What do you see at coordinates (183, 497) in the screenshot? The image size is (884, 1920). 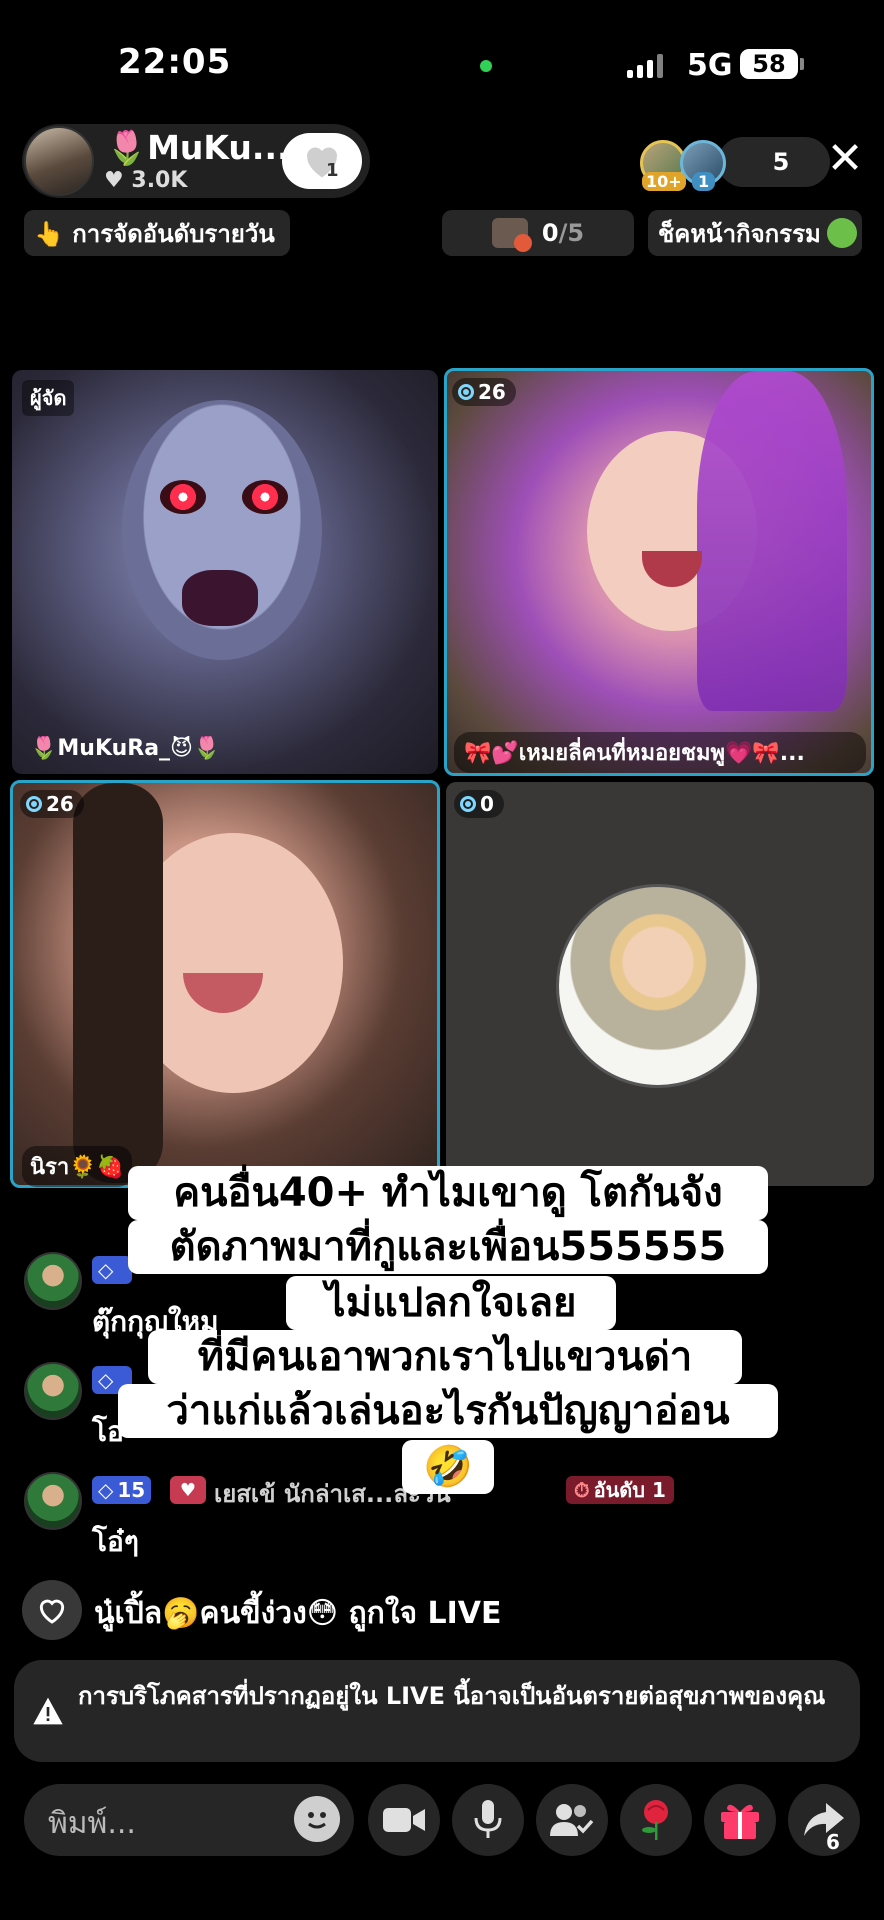 I see `host-eye-left` at bounding box center [183, 497].